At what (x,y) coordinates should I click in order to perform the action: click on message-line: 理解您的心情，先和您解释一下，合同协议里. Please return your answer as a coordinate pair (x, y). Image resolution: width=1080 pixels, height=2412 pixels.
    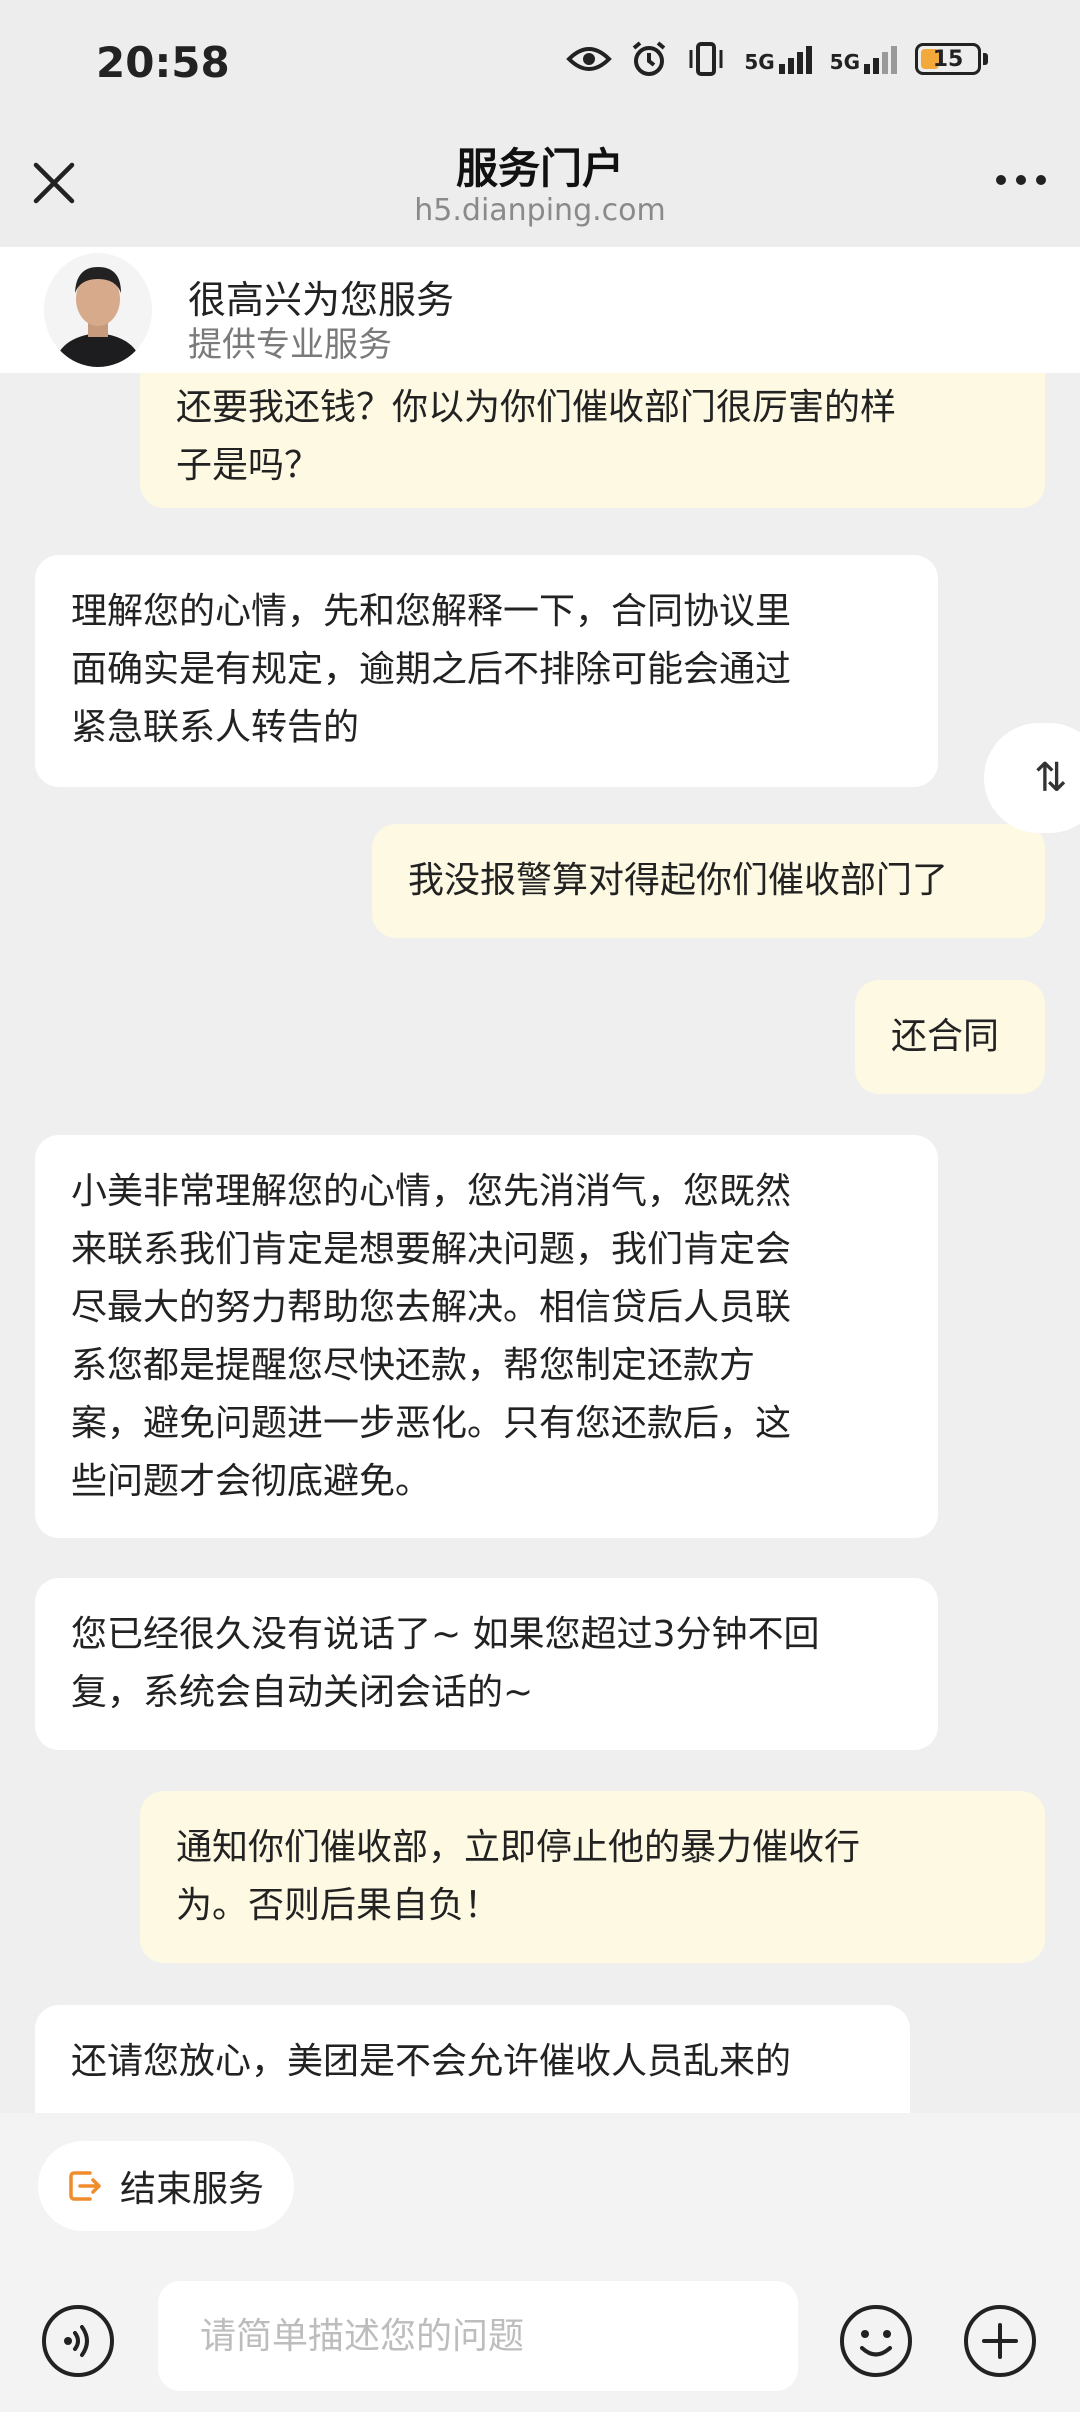
    Looking at the image, I should click on (431, 611).